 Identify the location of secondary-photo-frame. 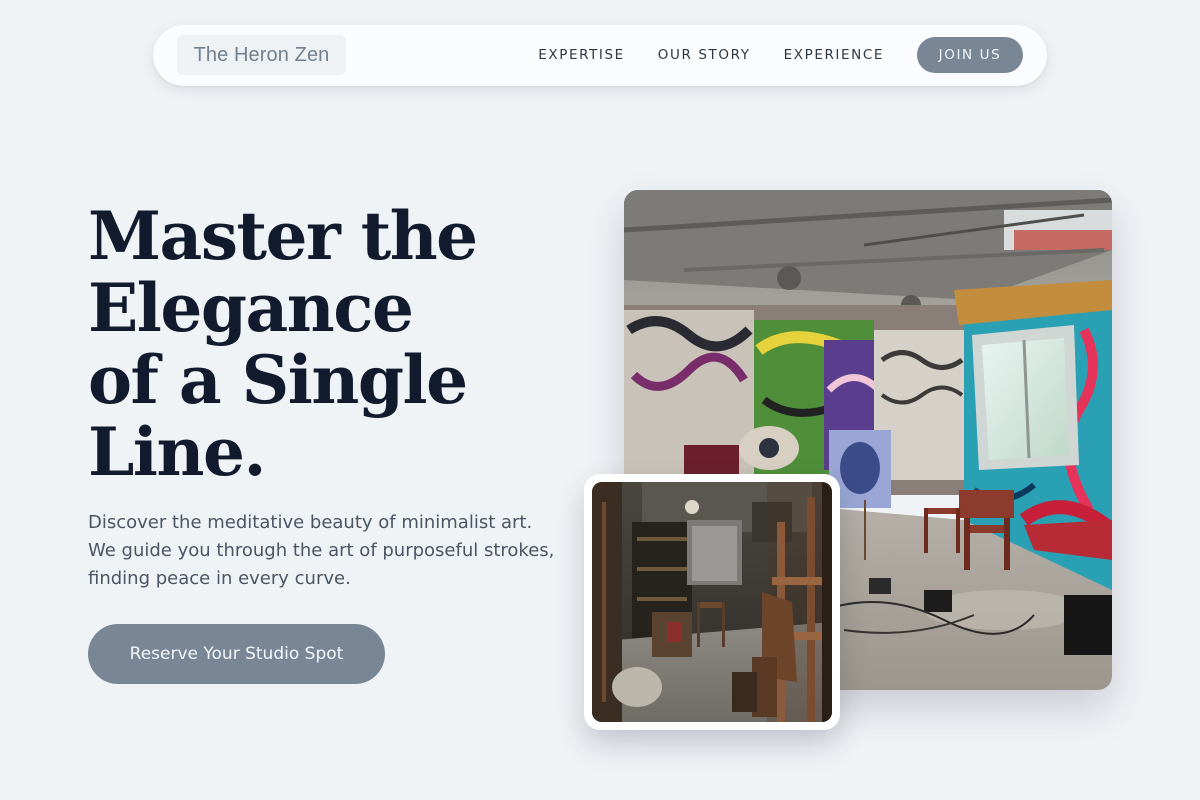
(712, 602).